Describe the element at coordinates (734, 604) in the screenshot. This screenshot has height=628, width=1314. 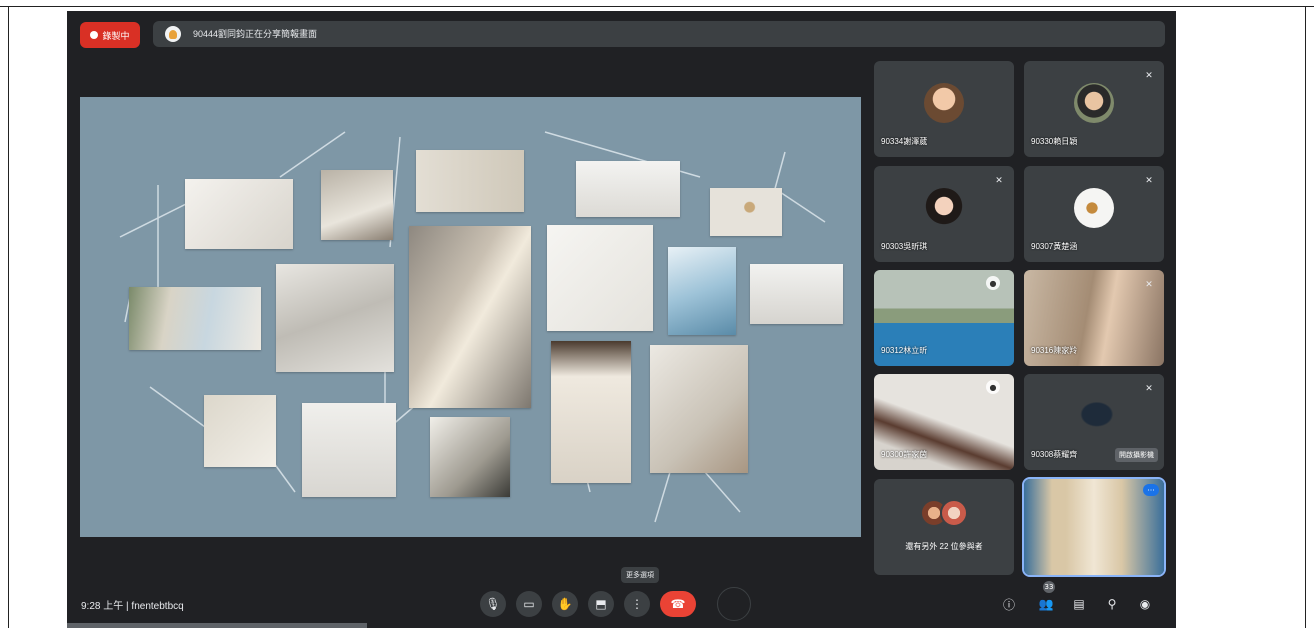
I see `captions-icon` at that location.